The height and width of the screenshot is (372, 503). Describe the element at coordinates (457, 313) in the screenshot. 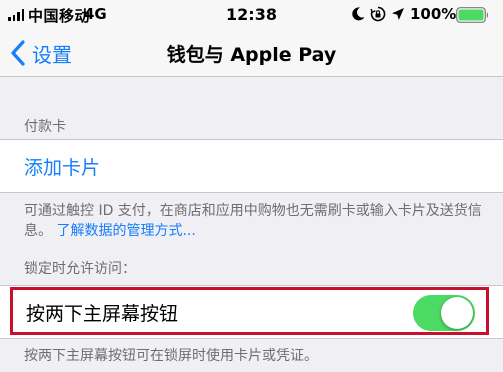

I see `toggle-knob` at that location.